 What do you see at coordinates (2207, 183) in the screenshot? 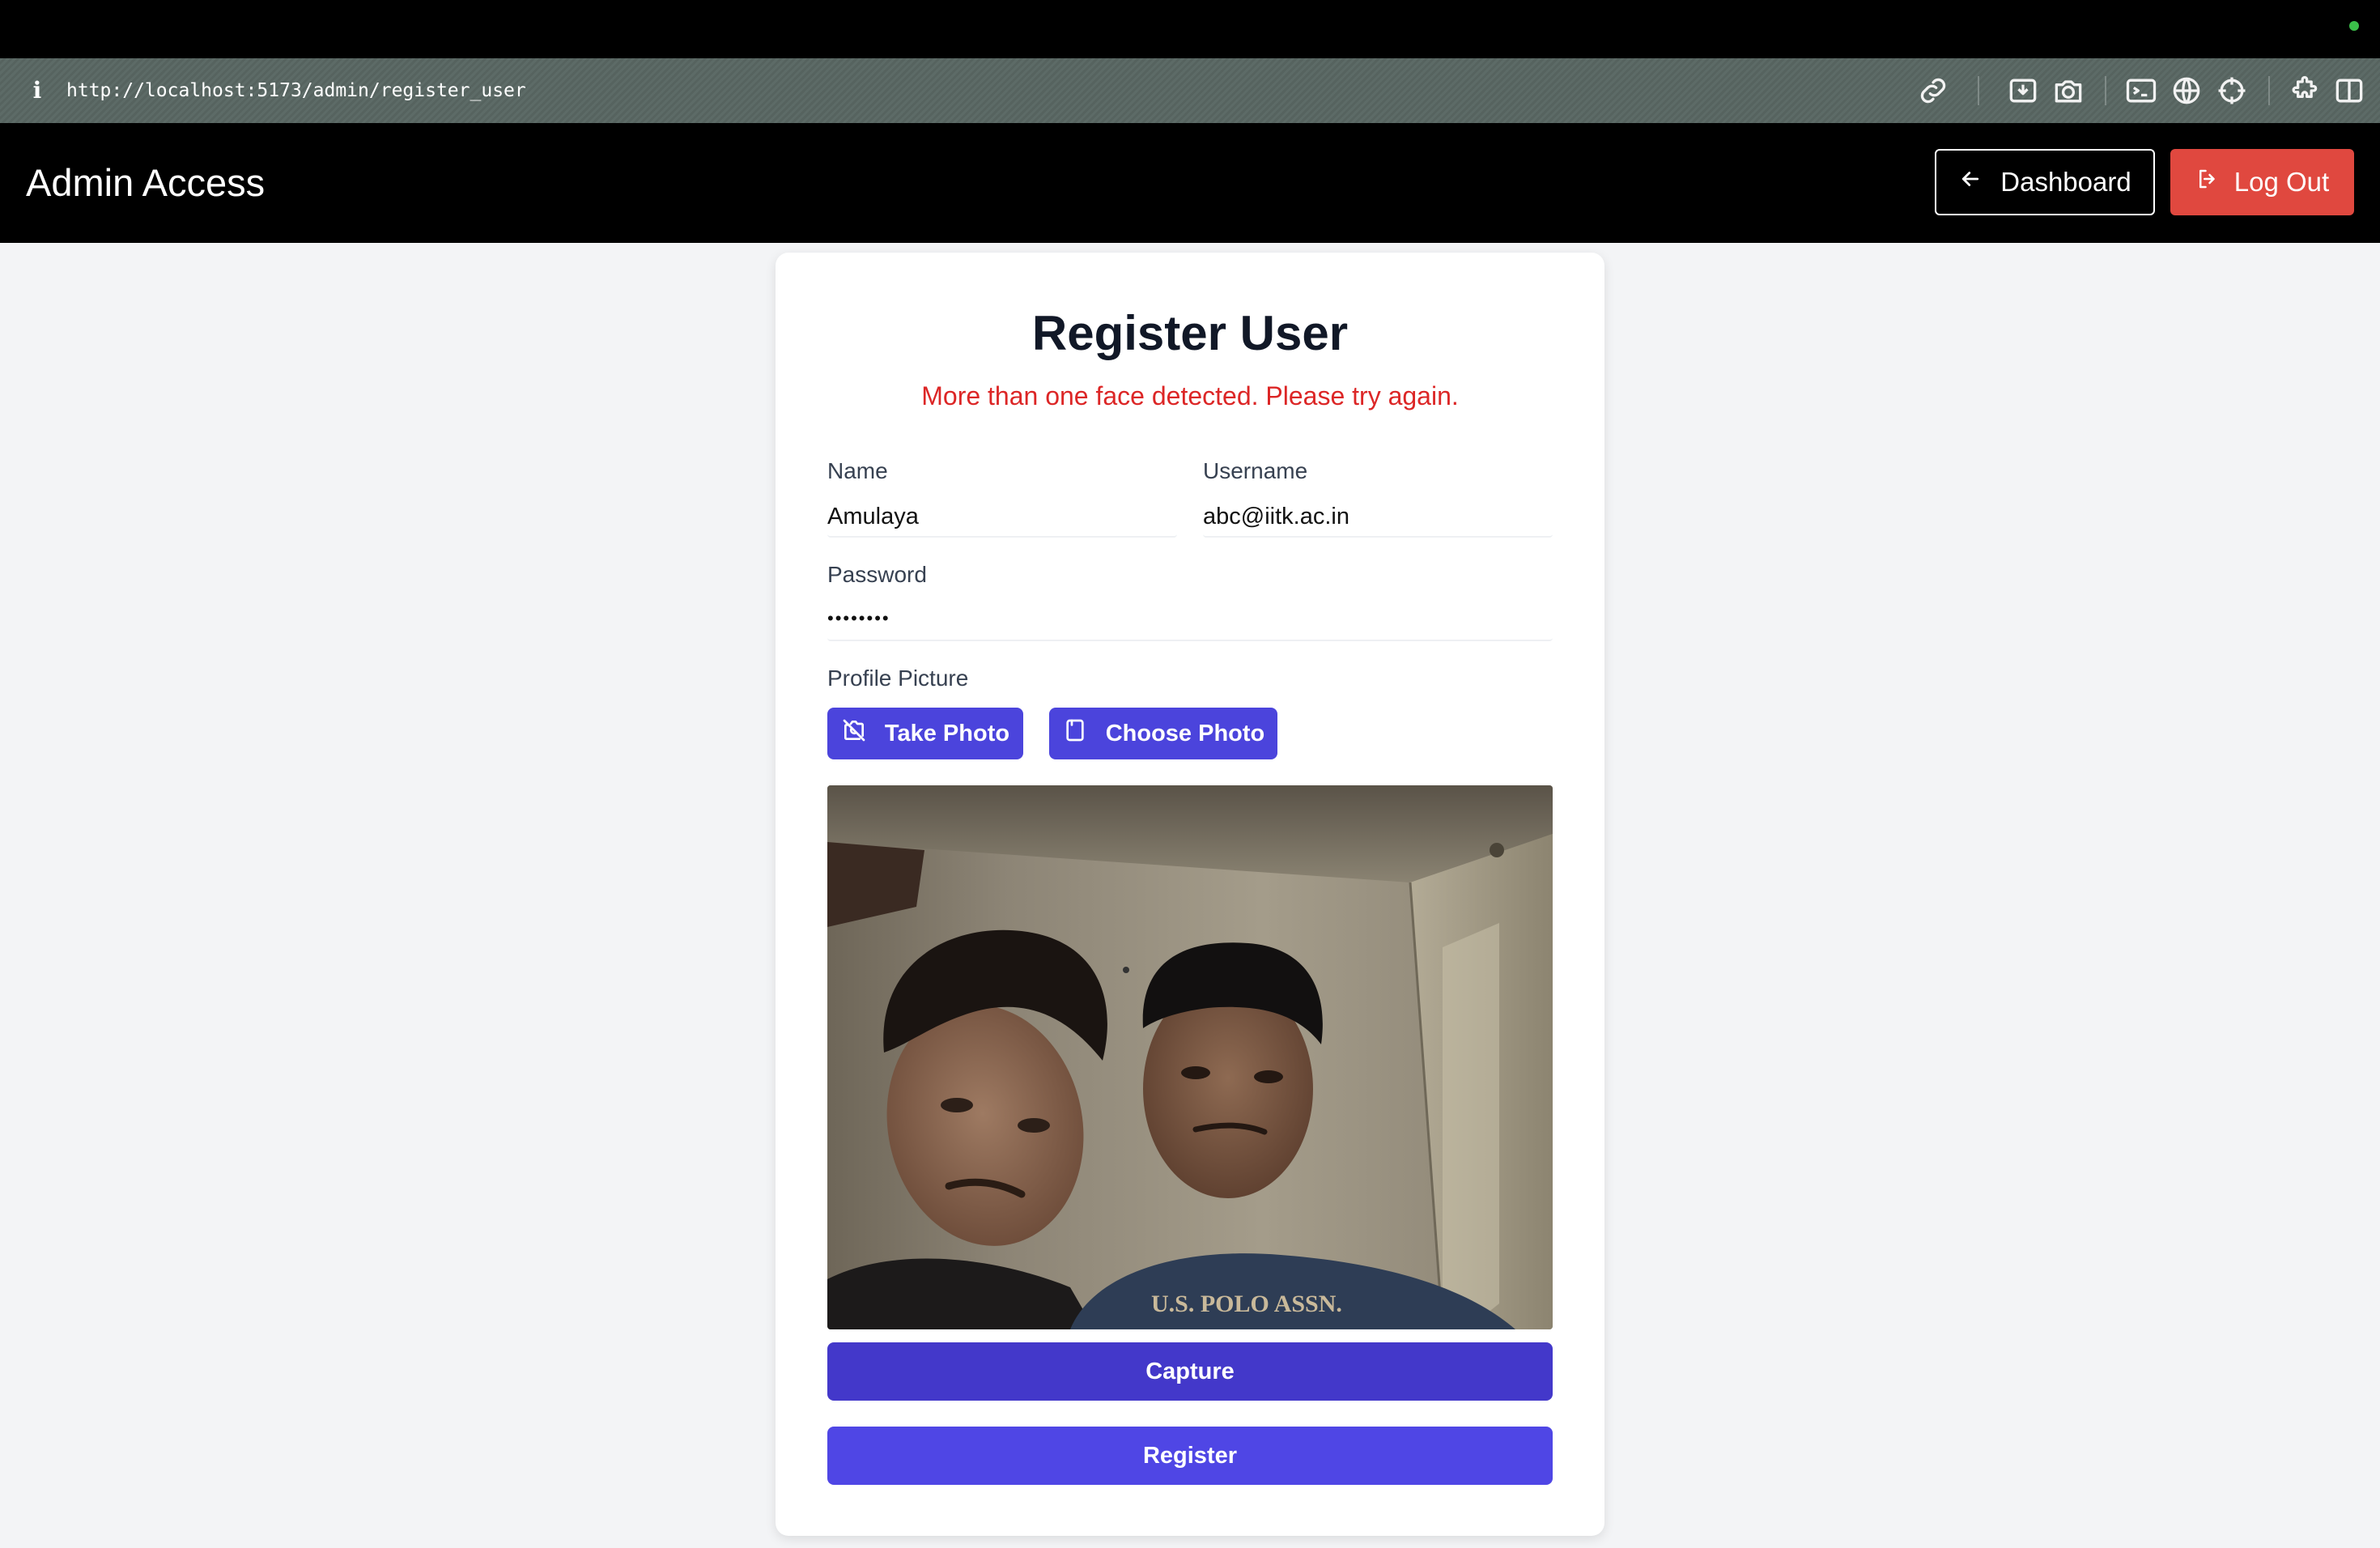
I see `logout-icon` at bounding box center [2207, 183].